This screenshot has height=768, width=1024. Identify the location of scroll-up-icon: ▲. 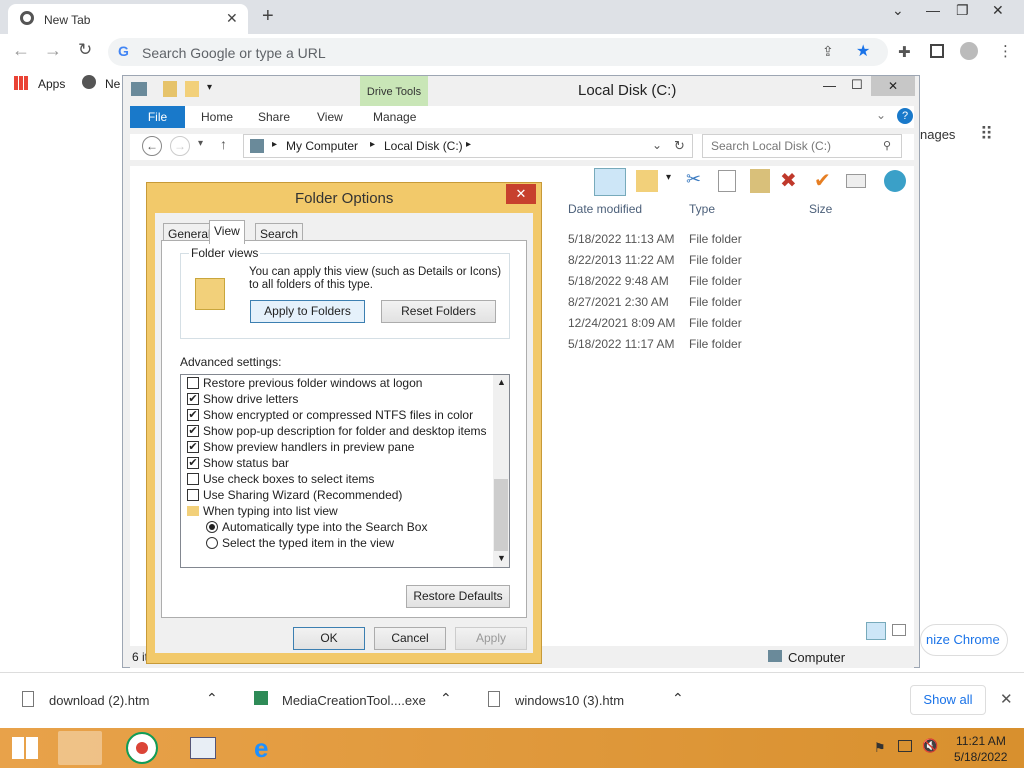
(501, 382).